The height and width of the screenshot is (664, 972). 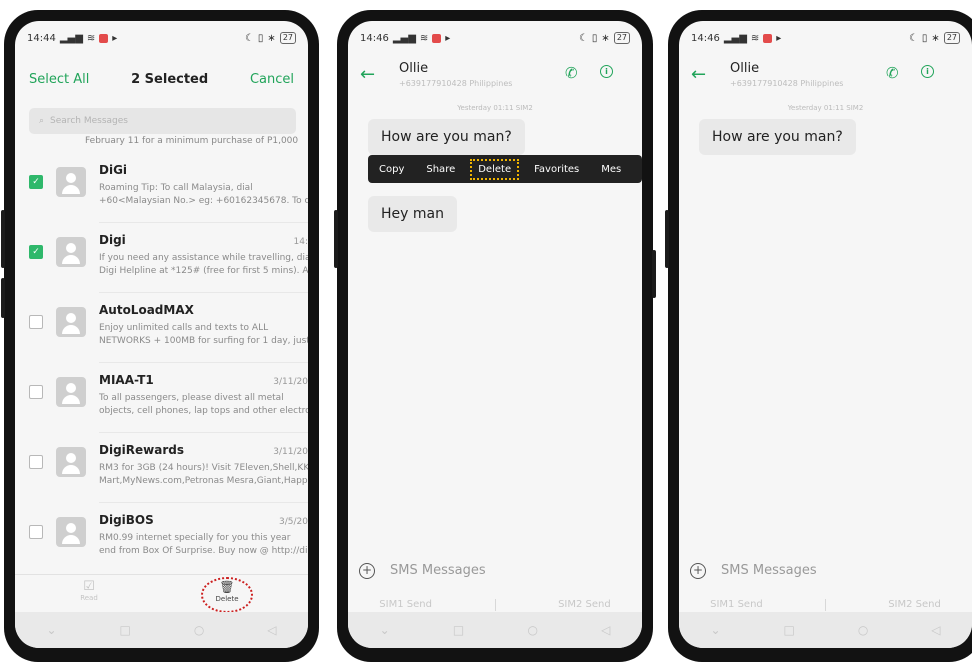 What do you see at coordinates (42, 121) in the screenshot?
I see `search-icon: ⌕` at bounding box center [42, 121].